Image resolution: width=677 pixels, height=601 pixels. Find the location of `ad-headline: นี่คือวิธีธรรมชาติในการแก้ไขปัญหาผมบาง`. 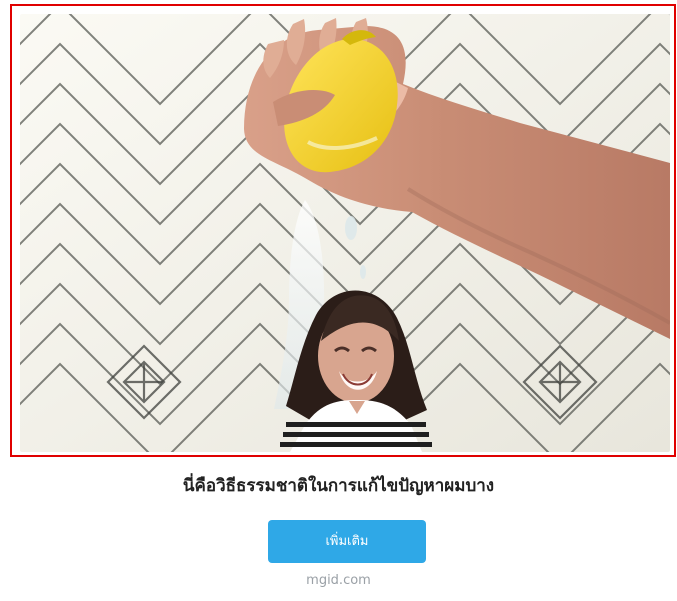

ad-headline: นี่คือวิธีธรรมชาติในการแก้ไขปัญหาผมบาง is located at coordinates (338, 486).